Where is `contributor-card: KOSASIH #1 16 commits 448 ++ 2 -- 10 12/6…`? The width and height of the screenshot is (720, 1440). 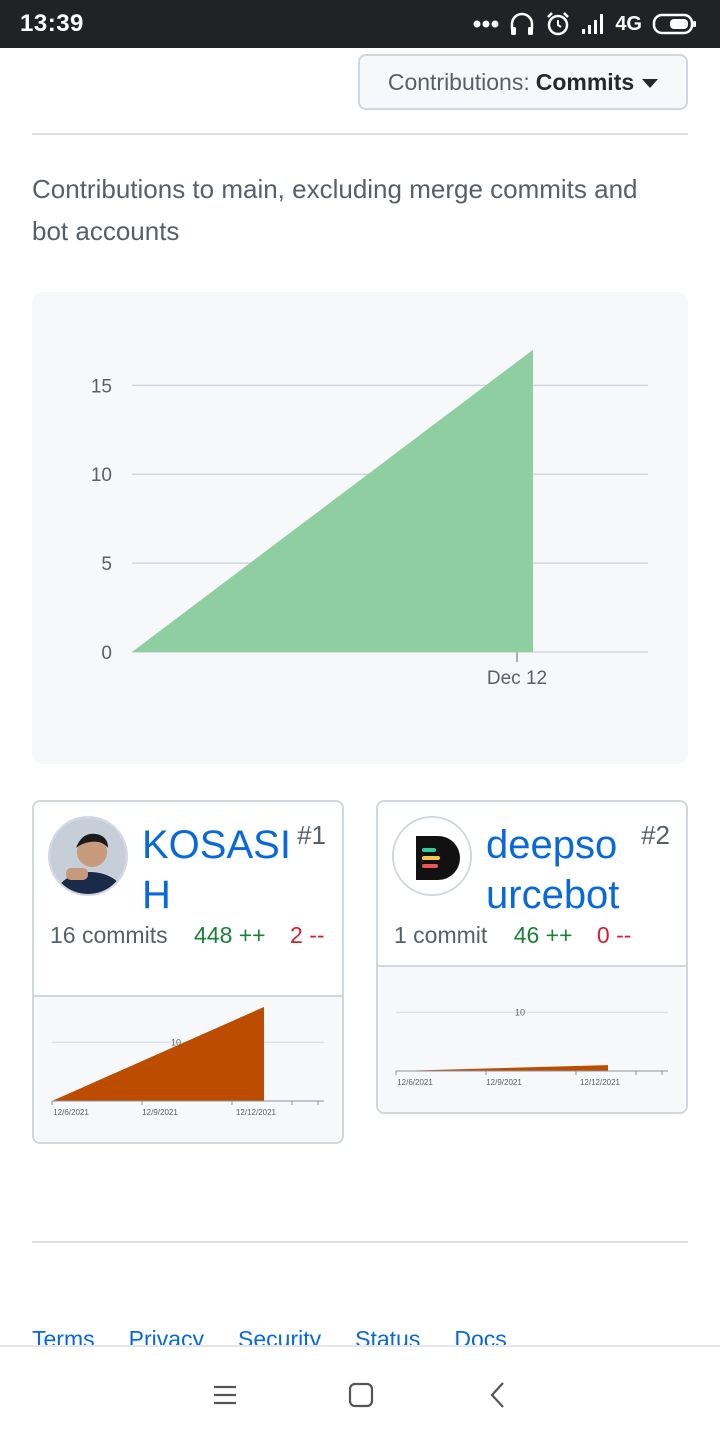
contributor-card: KOSASIH #1 16 commits 448 ++ 2 -- 10 12/6… is located at coordinates (188, 972).